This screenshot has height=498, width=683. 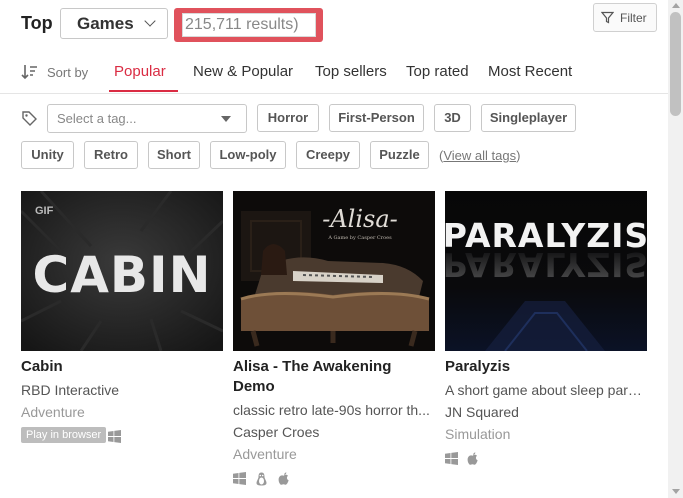 I want to click on sort-icon, so click(x=29, y=72).